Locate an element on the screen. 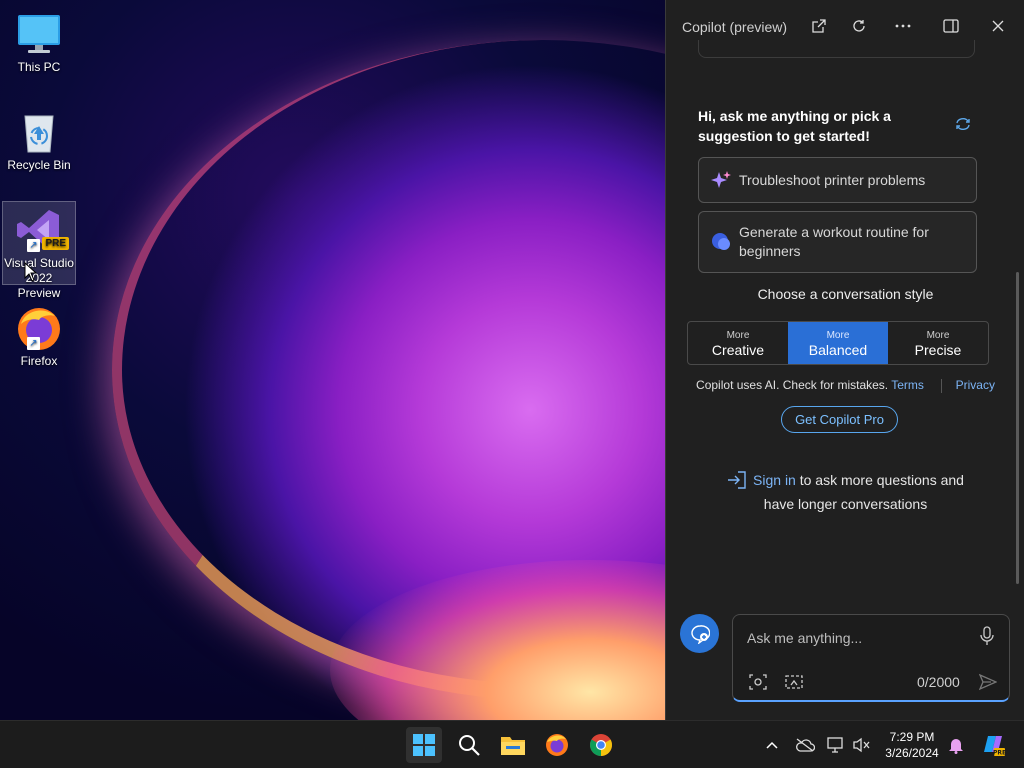  wallpaper-glow is located at coordinates (497, 640).